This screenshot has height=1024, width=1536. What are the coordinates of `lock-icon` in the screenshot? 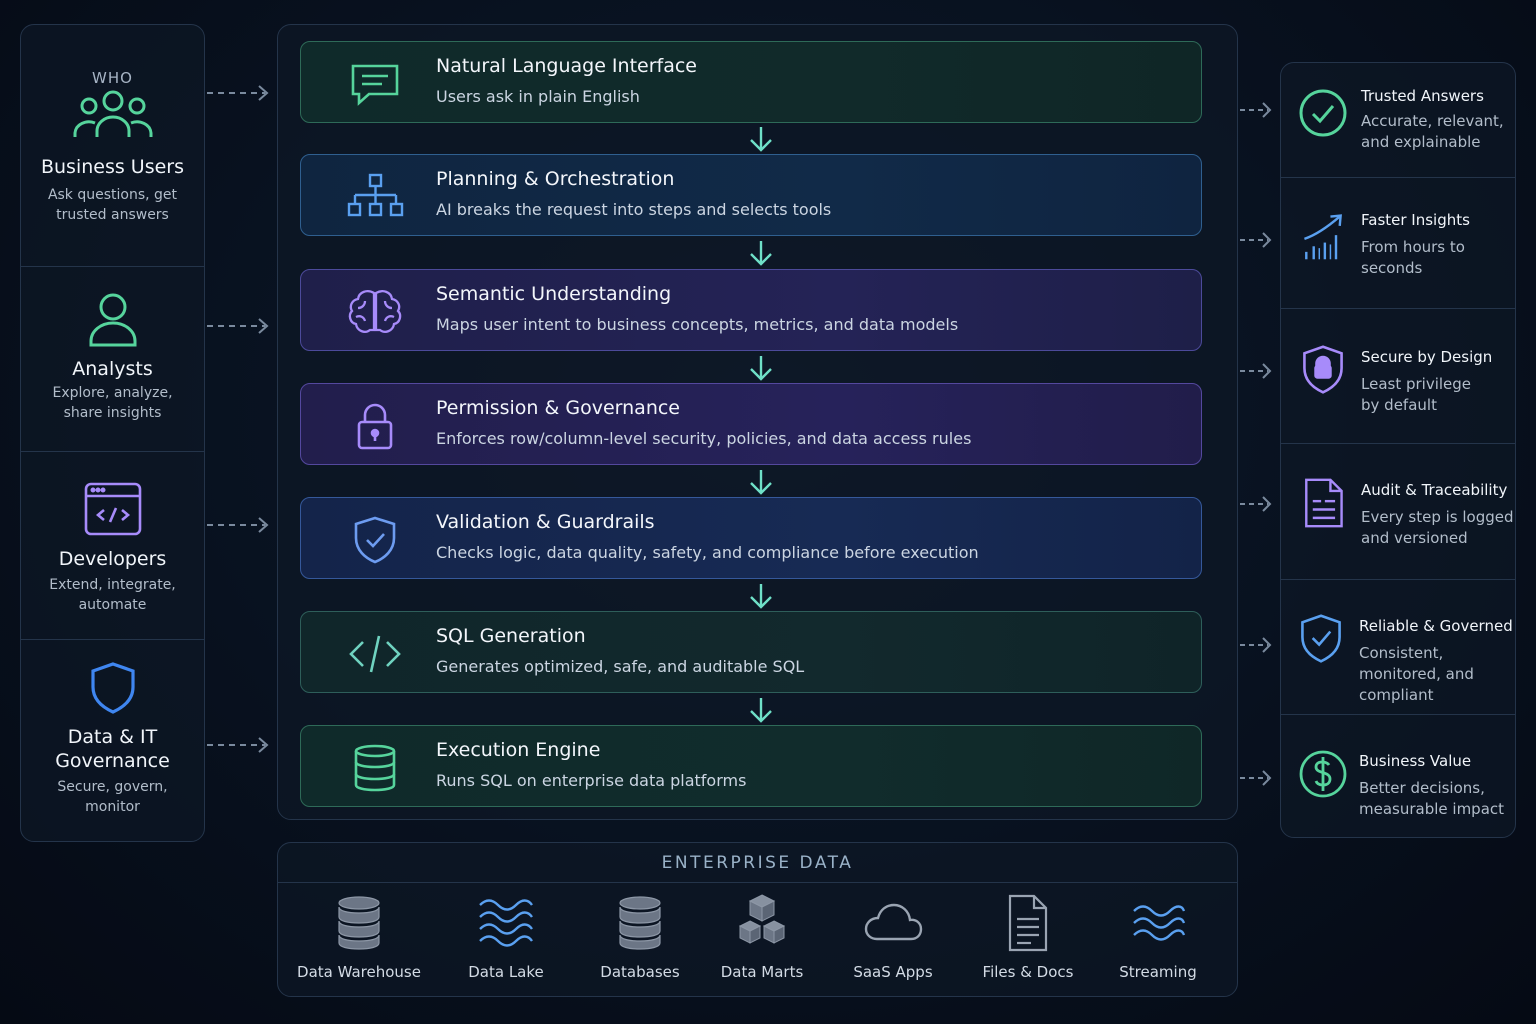 It's located at (375, 426).